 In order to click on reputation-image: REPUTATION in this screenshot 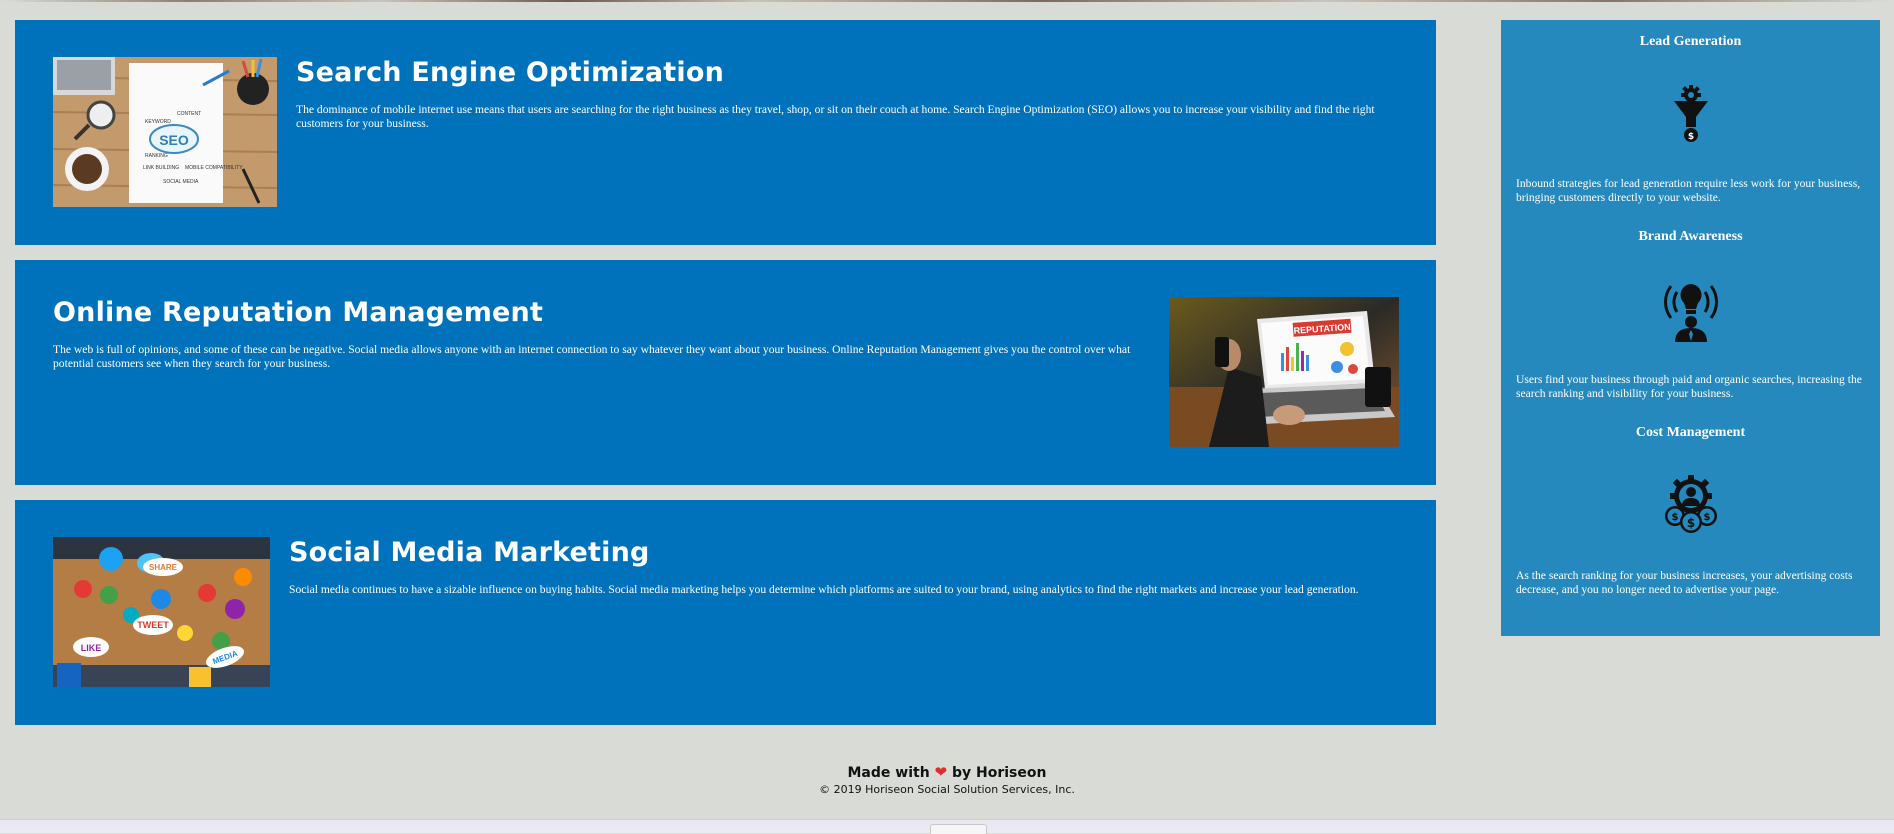, I will do `click(1284, 372)`.